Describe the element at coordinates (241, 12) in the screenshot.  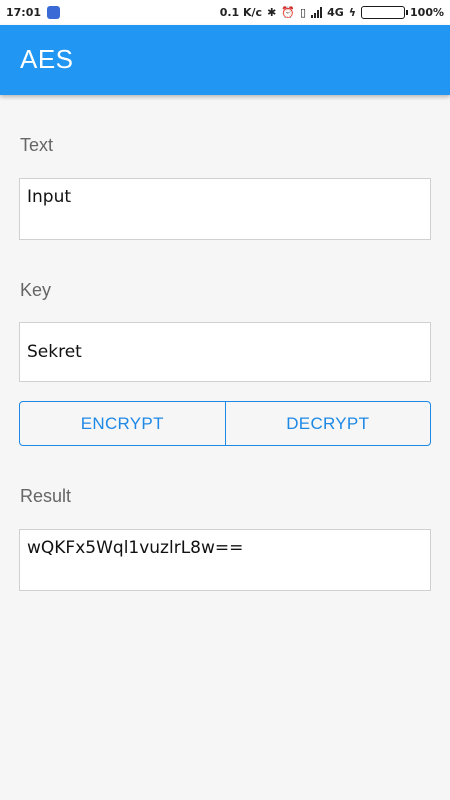
I see `network-speed: 0.1 K/c` at that location.